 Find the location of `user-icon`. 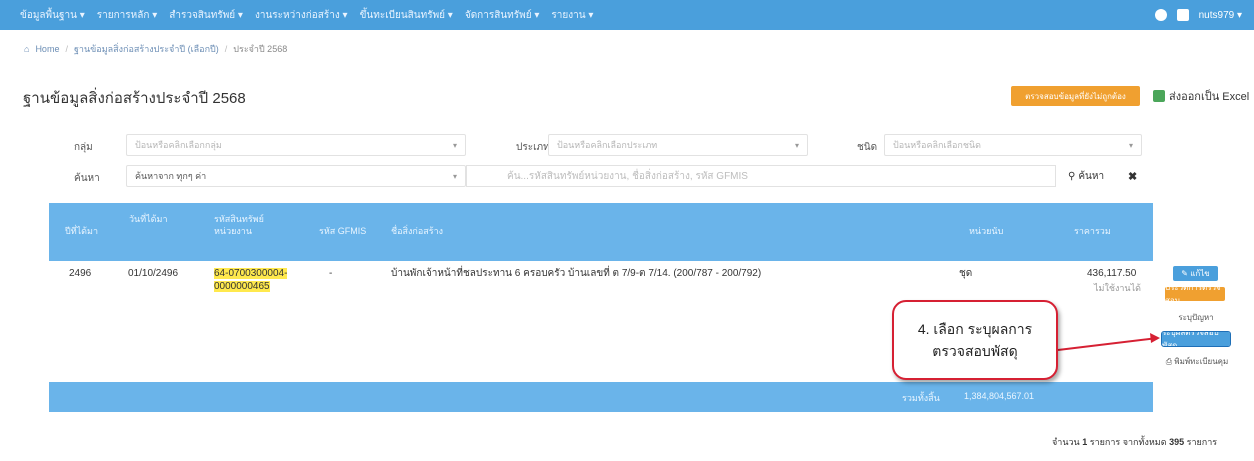

user-icon is located at coordinates (1160, 15).